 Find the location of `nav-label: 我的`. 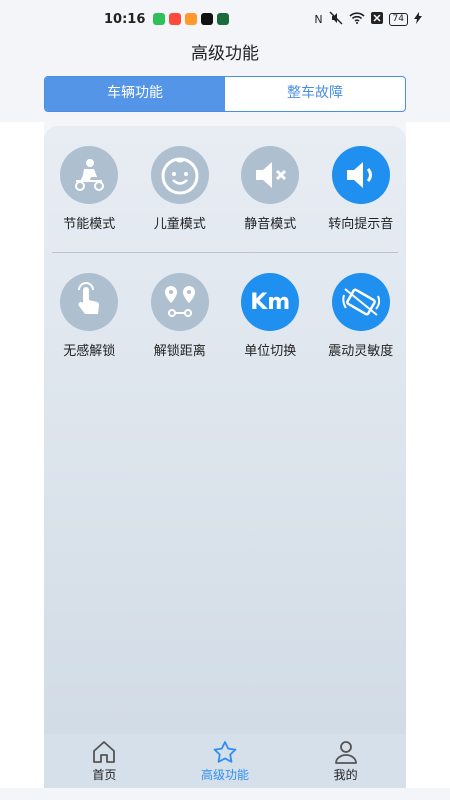

nav-label: 我的 is located at coordinates (345, 774).